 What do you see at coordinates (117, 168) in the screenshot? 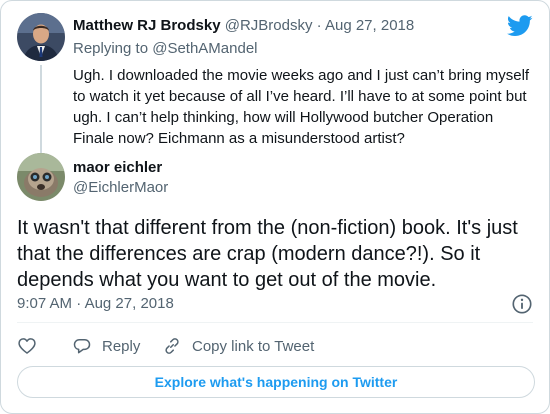
I see `author-name: maor eichler` at bounding box center [117, 168].